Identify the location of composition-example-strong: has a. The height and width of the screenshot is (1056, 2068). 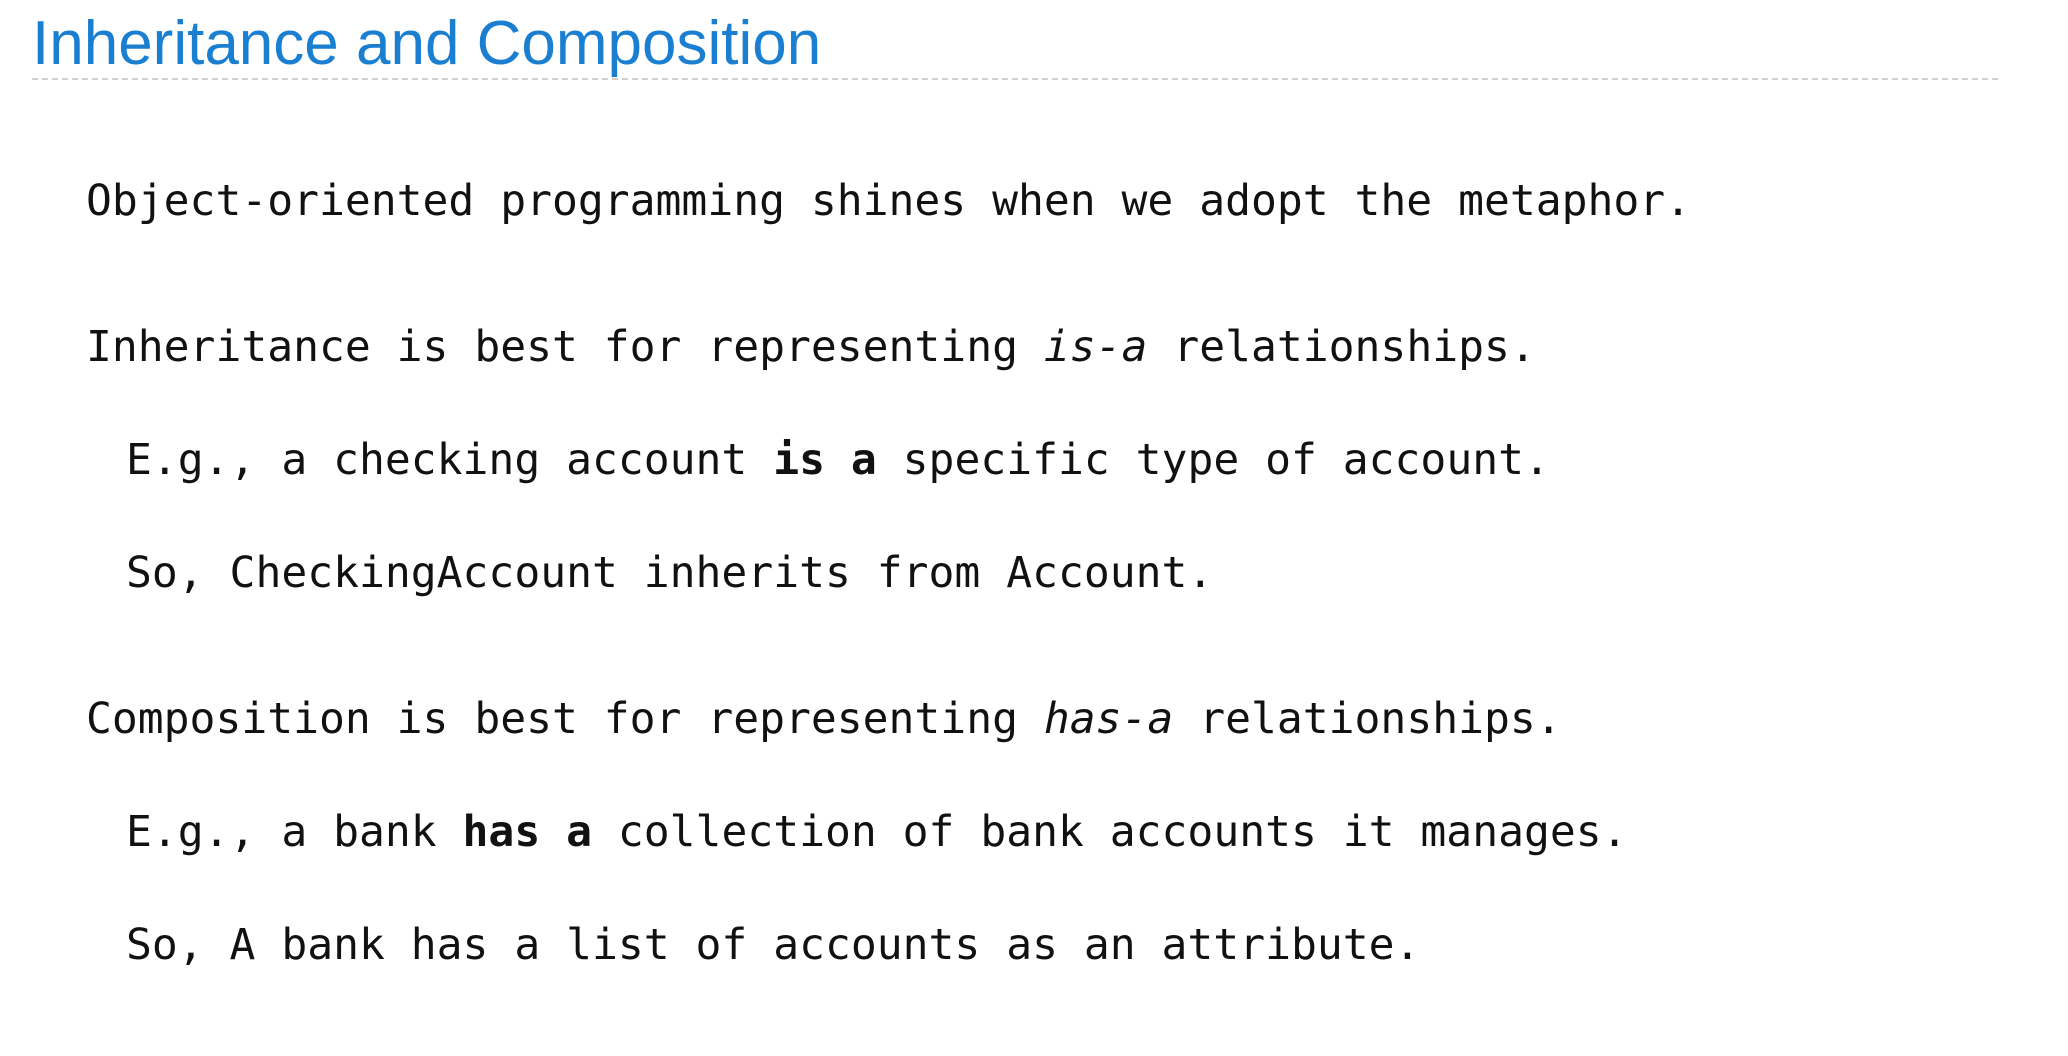
(527, 832).